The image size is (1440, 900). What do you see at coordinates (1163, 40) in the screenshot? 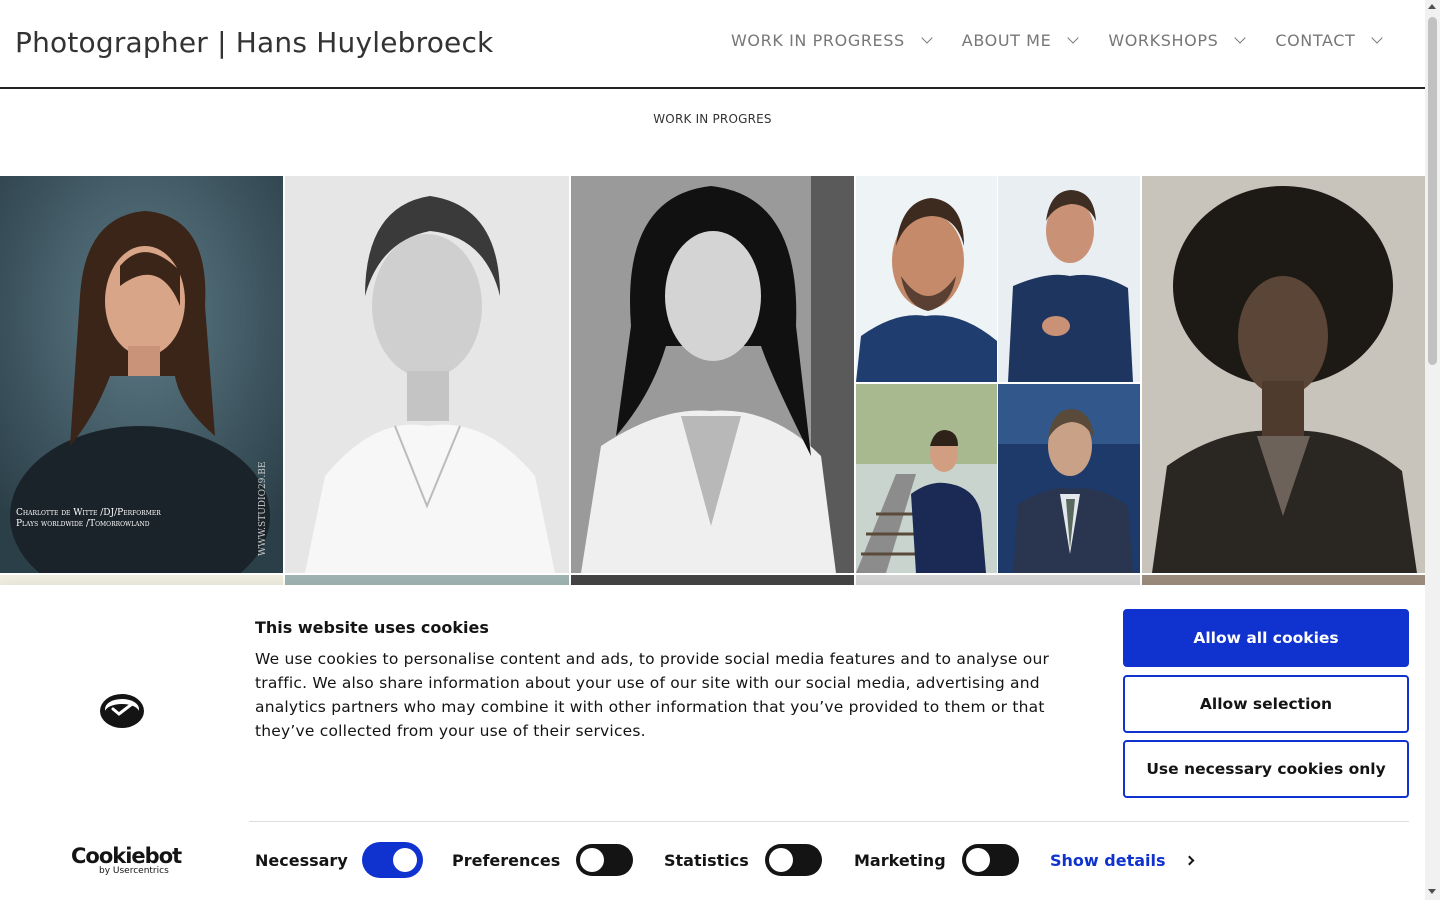
I see `nav-label: WORKSHOPS` at bounding box center [1163, 40].